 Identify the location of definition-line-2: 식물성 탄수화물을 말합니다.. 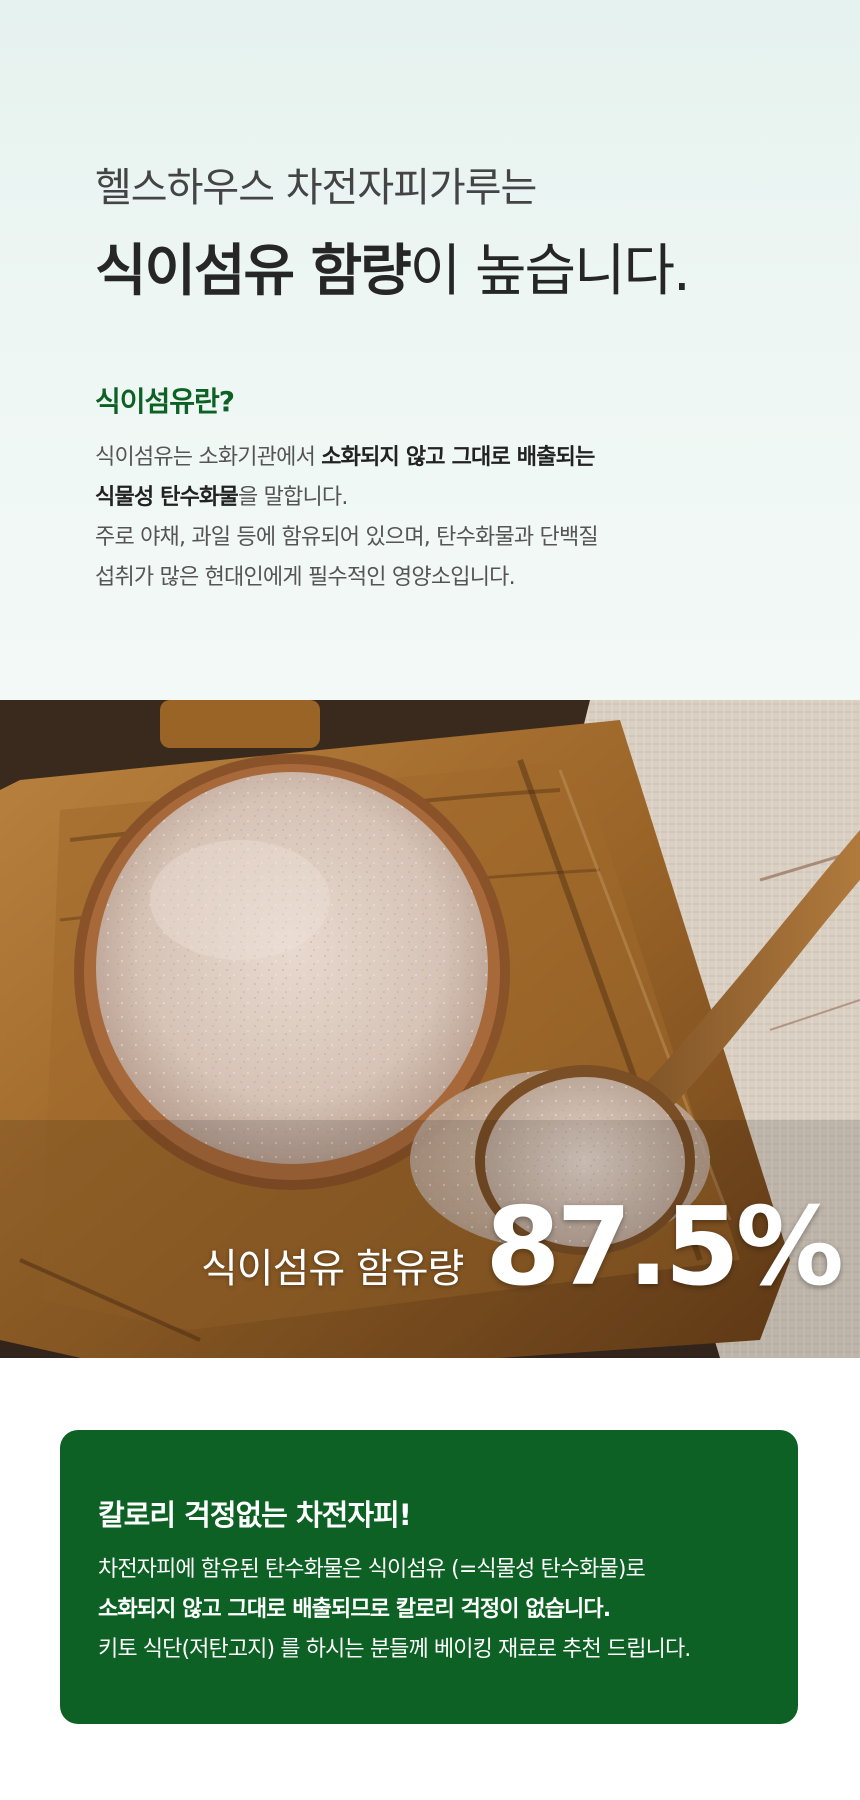
(445, 498).